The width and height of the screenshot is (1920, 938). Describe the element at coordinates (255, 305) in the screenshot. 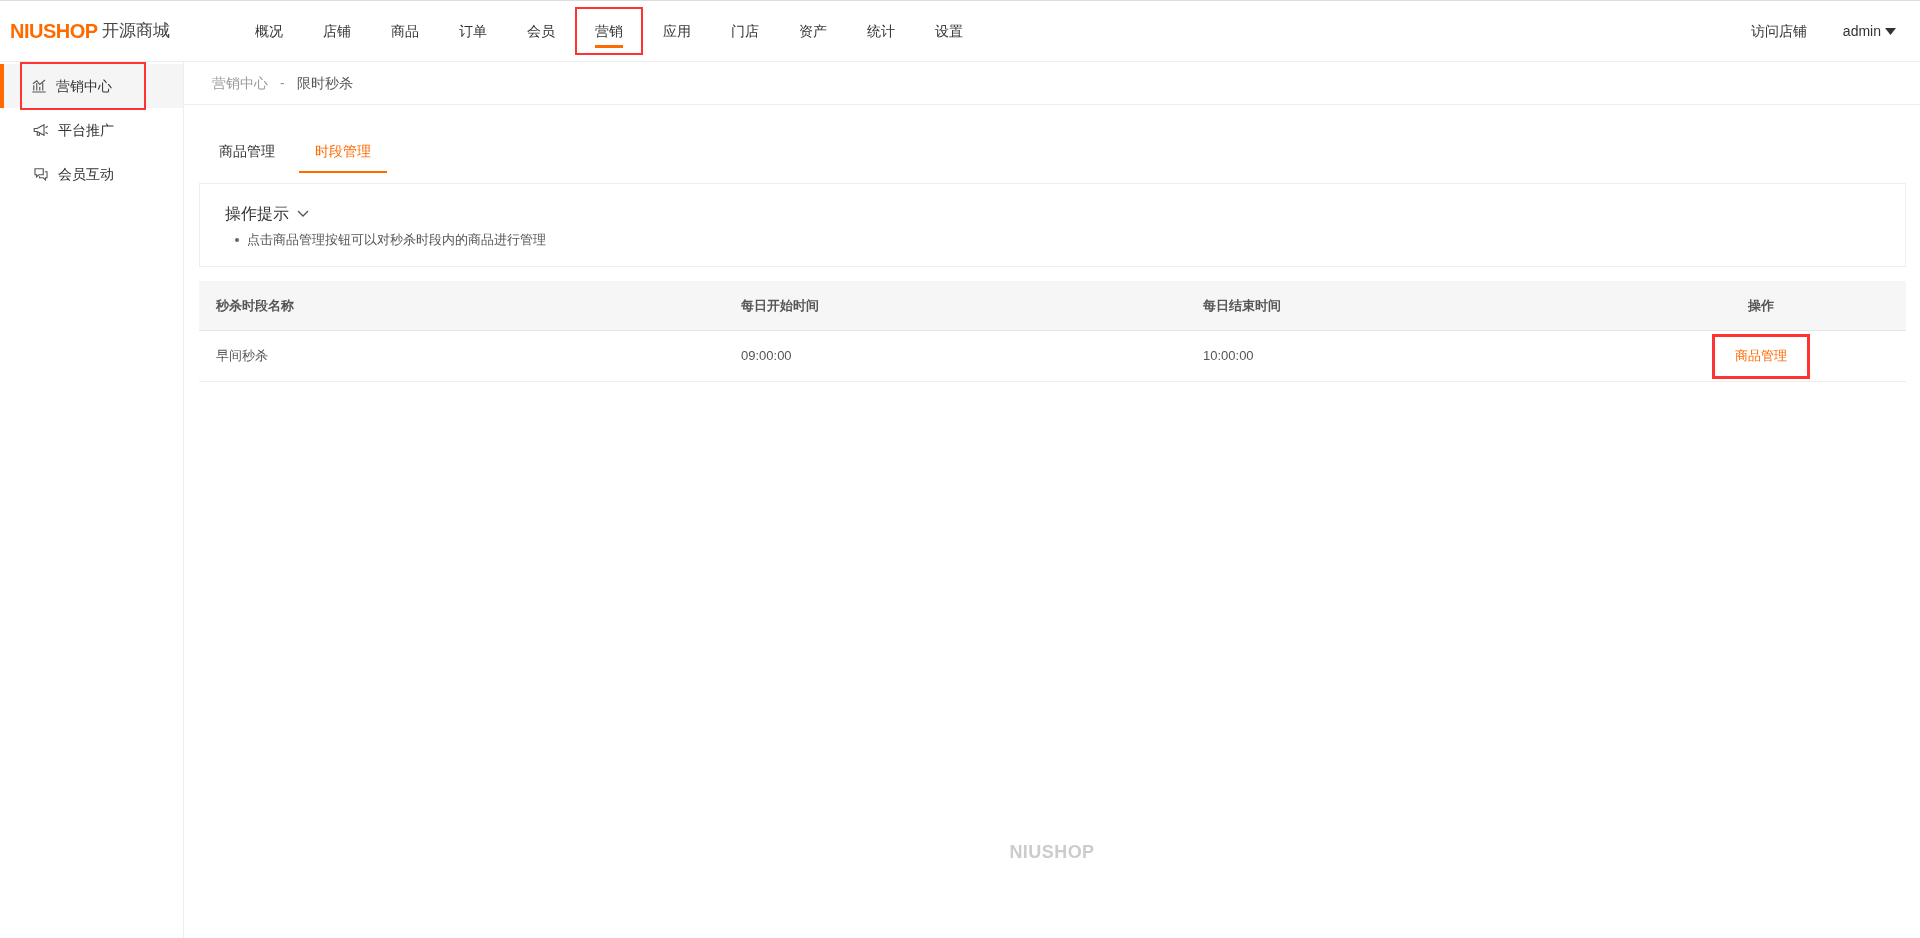

I see `column-header: 秒杀时段名称` at that location.